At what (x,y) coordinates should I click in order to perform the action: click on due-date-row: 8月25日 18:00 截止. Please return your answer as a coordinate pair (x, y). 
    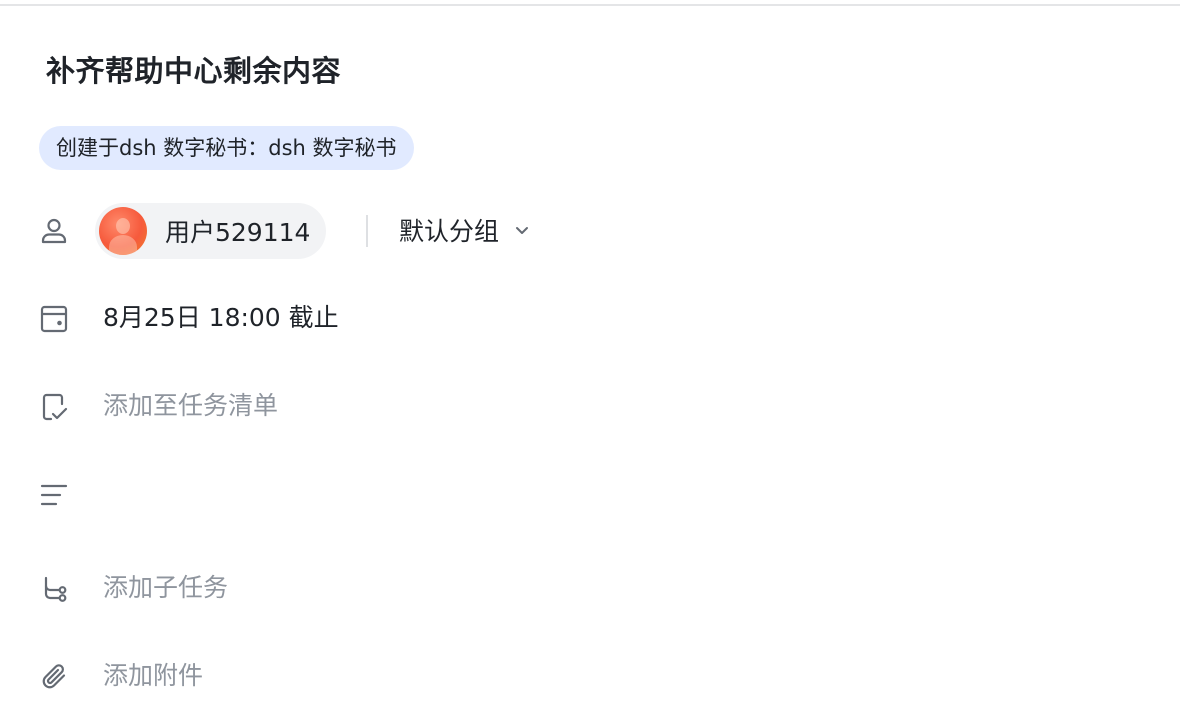
    Looking at the image, I should click on (590, 318).